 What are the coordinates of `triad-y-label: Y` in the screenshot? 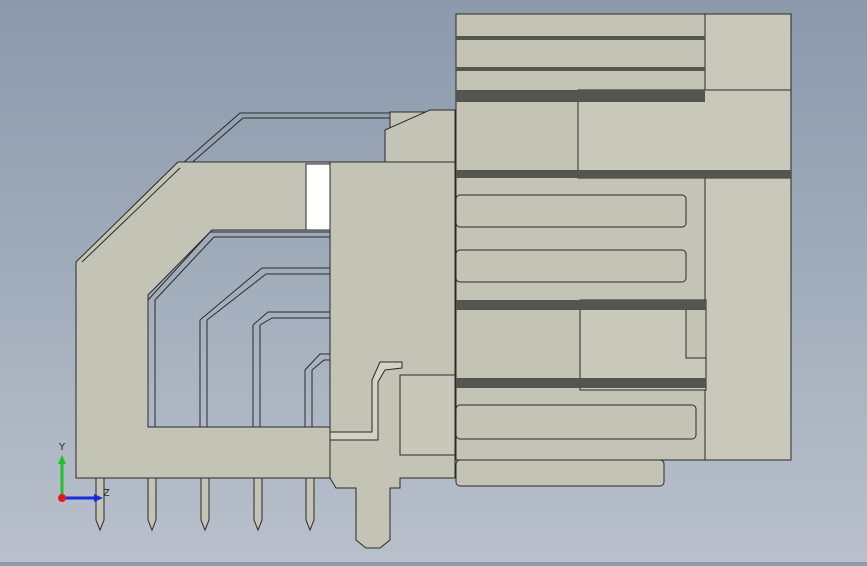 It's located at (62, 447).